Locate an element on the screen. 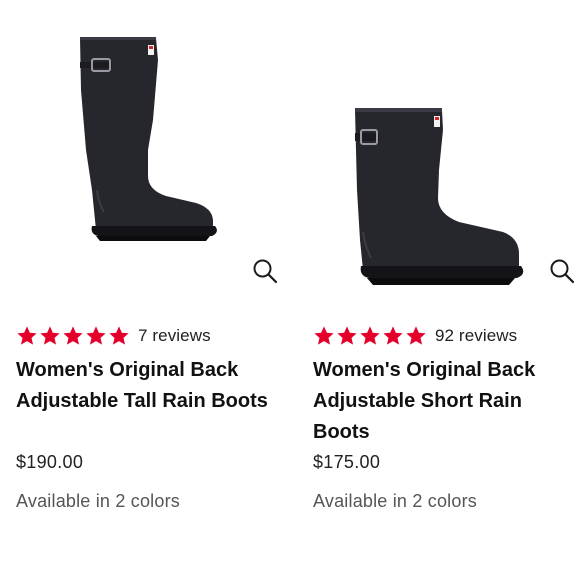 Image resolution: width=580 pixels, height=580 pixels. reviews-link: 7 reviews is located at coordinates (174, 336).